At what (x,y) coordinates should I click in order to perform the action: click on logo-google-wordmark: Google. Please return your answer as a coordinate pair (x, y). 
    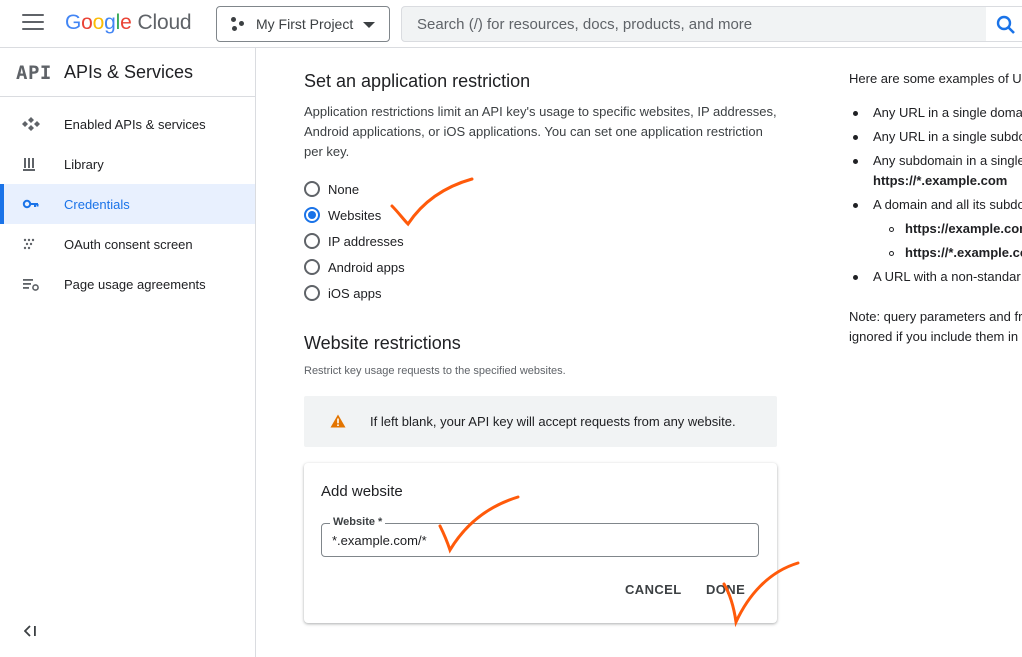
    Looking at the image, I should click on (98, 22).